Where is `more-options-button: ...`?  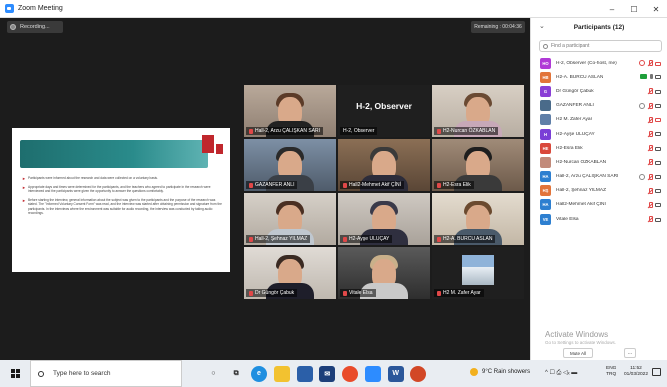
more-options-button: ... is located at coordinates (630, 353).